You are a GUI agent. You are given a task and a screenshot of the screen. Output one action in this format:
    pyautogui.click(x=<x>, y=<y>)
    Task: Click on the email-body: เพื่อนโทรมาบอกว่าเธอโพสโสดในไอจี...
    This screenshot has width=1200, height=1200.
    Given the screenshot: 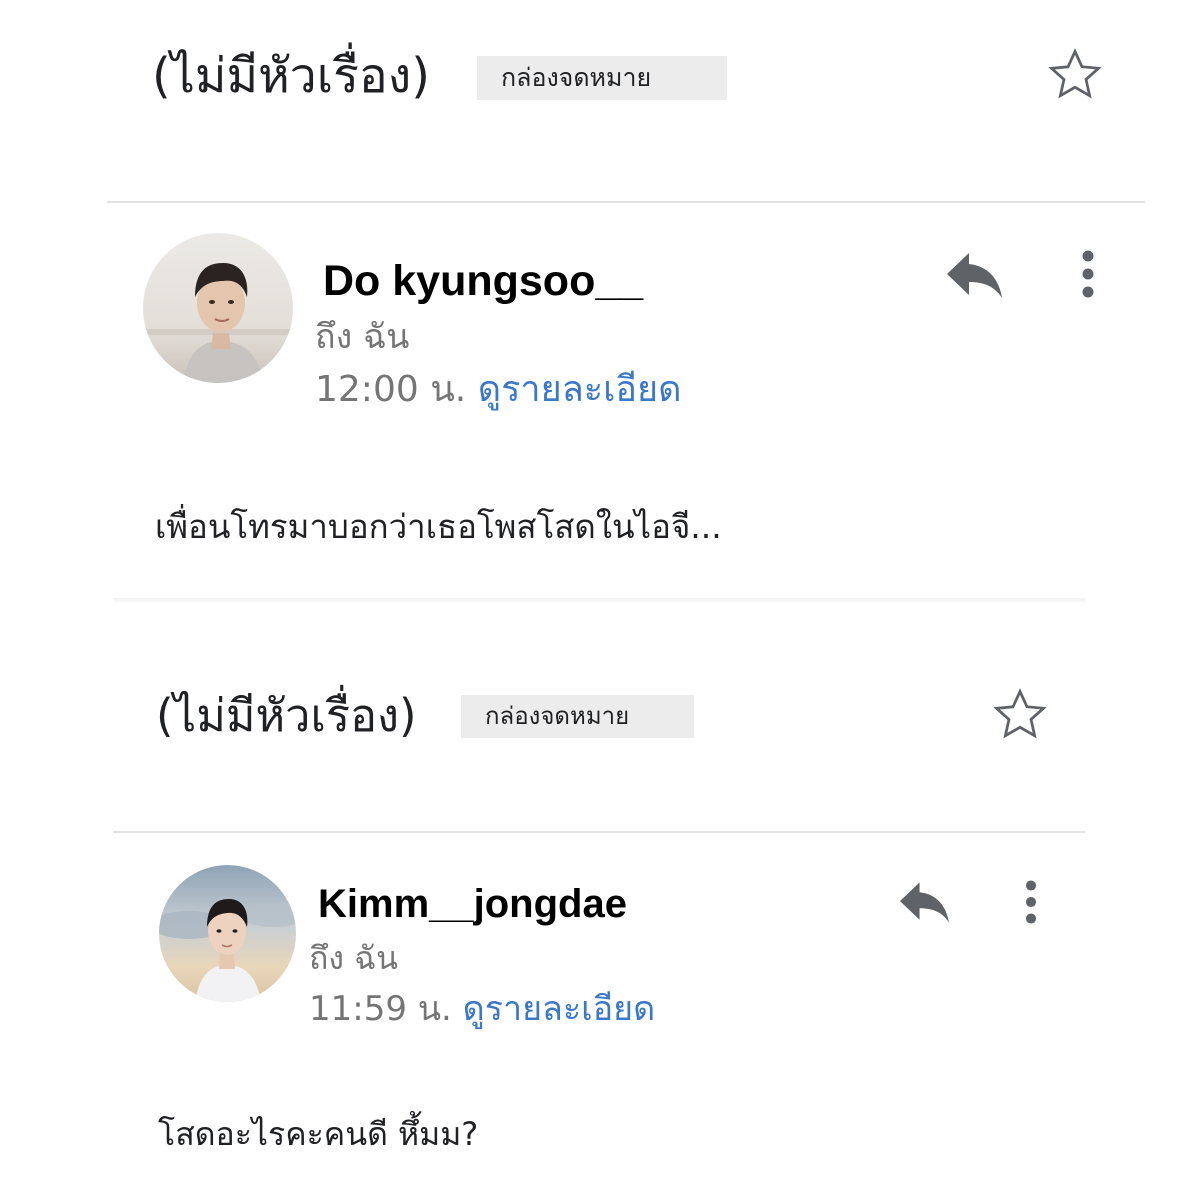 What is the action you would take?
    pyautogui.click(x=438, y=526)
    